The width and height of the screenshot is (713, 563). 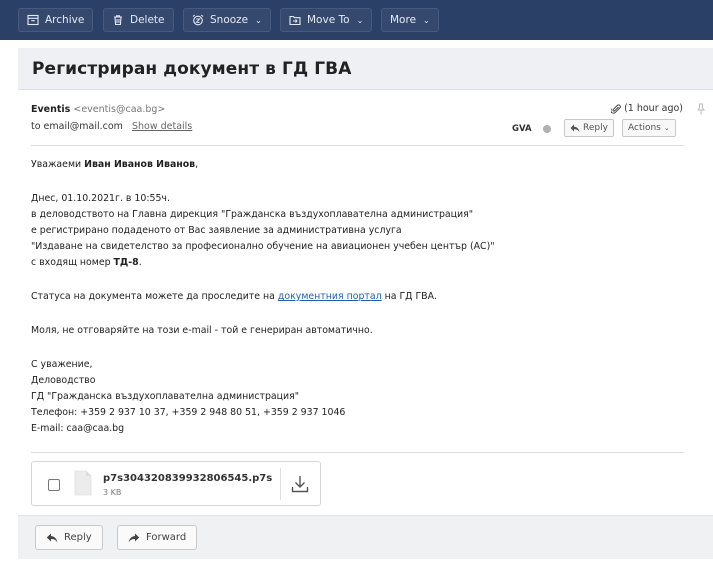 What do you see at coordinates (295, 20) in the screenshot?
I see `move-folder-icon` at bounding box center [295, 20].